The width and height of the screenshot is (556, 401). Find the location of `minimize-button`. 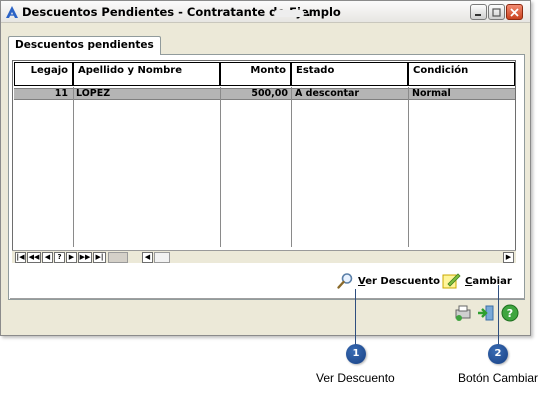

minimize-button is located at coordinates (478, 12).